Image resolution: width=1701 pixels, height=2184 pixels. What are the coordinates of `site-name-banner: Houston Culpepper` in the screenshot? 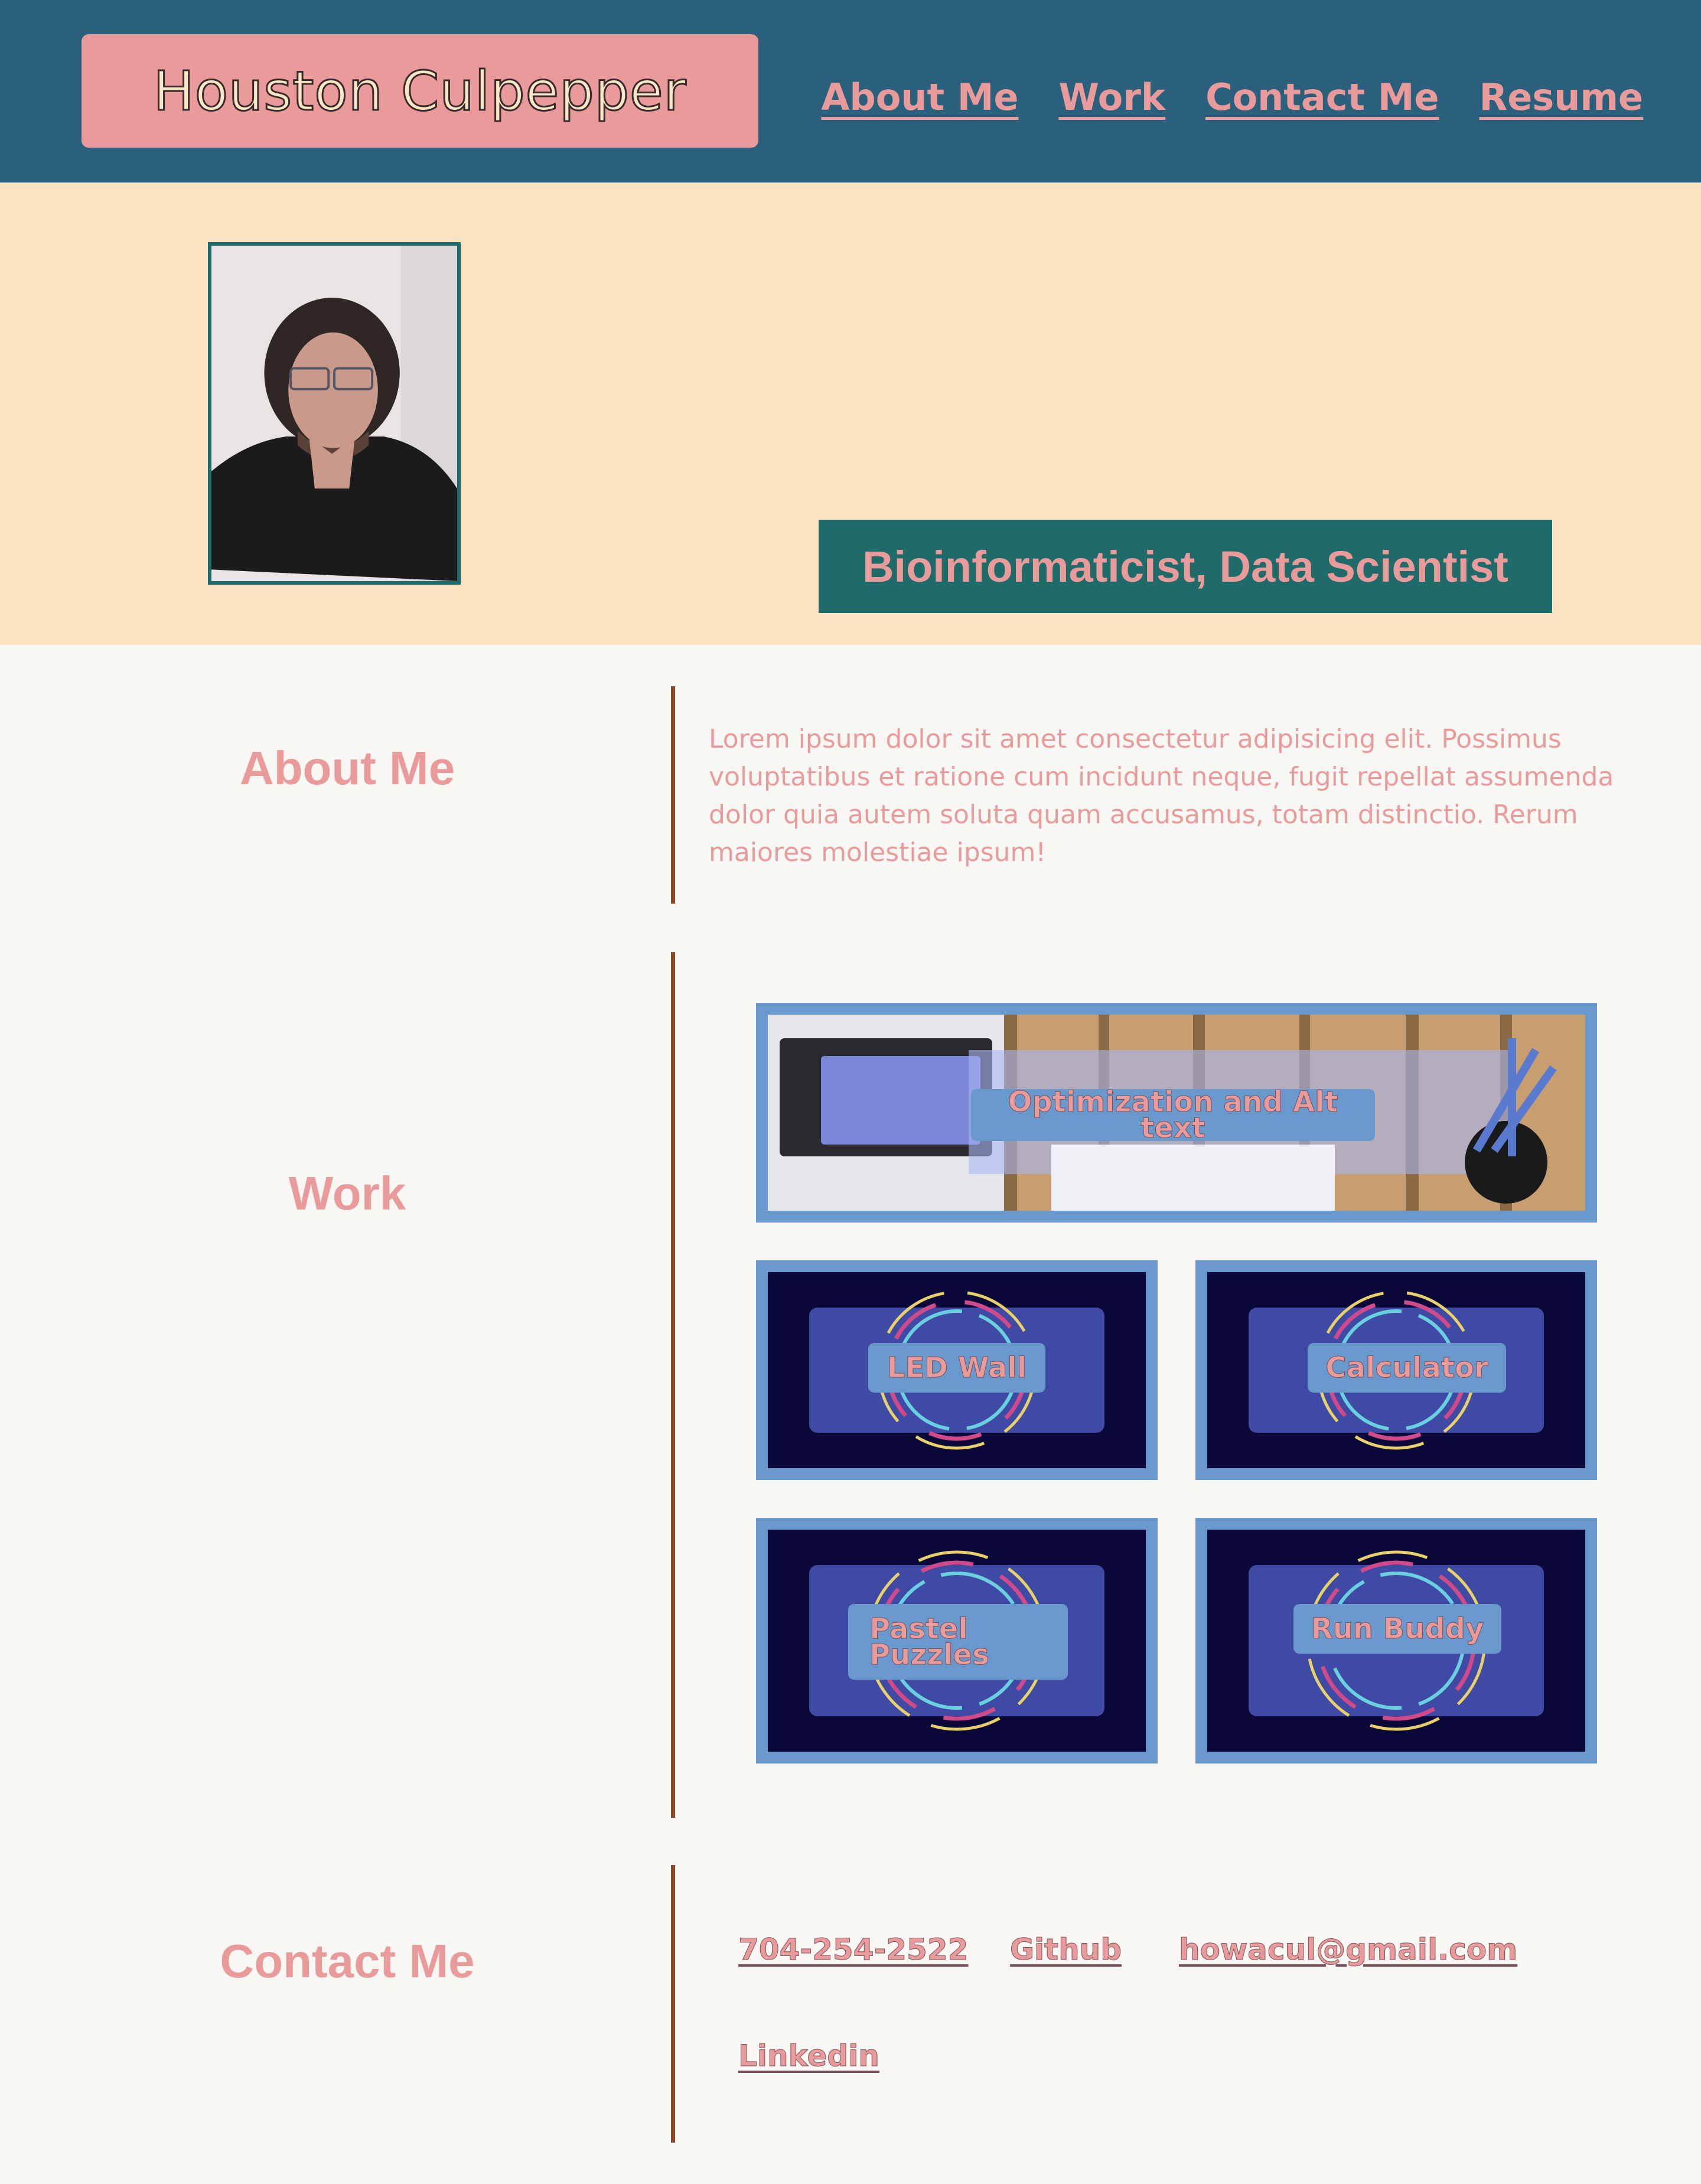 It's located at (420, 91).